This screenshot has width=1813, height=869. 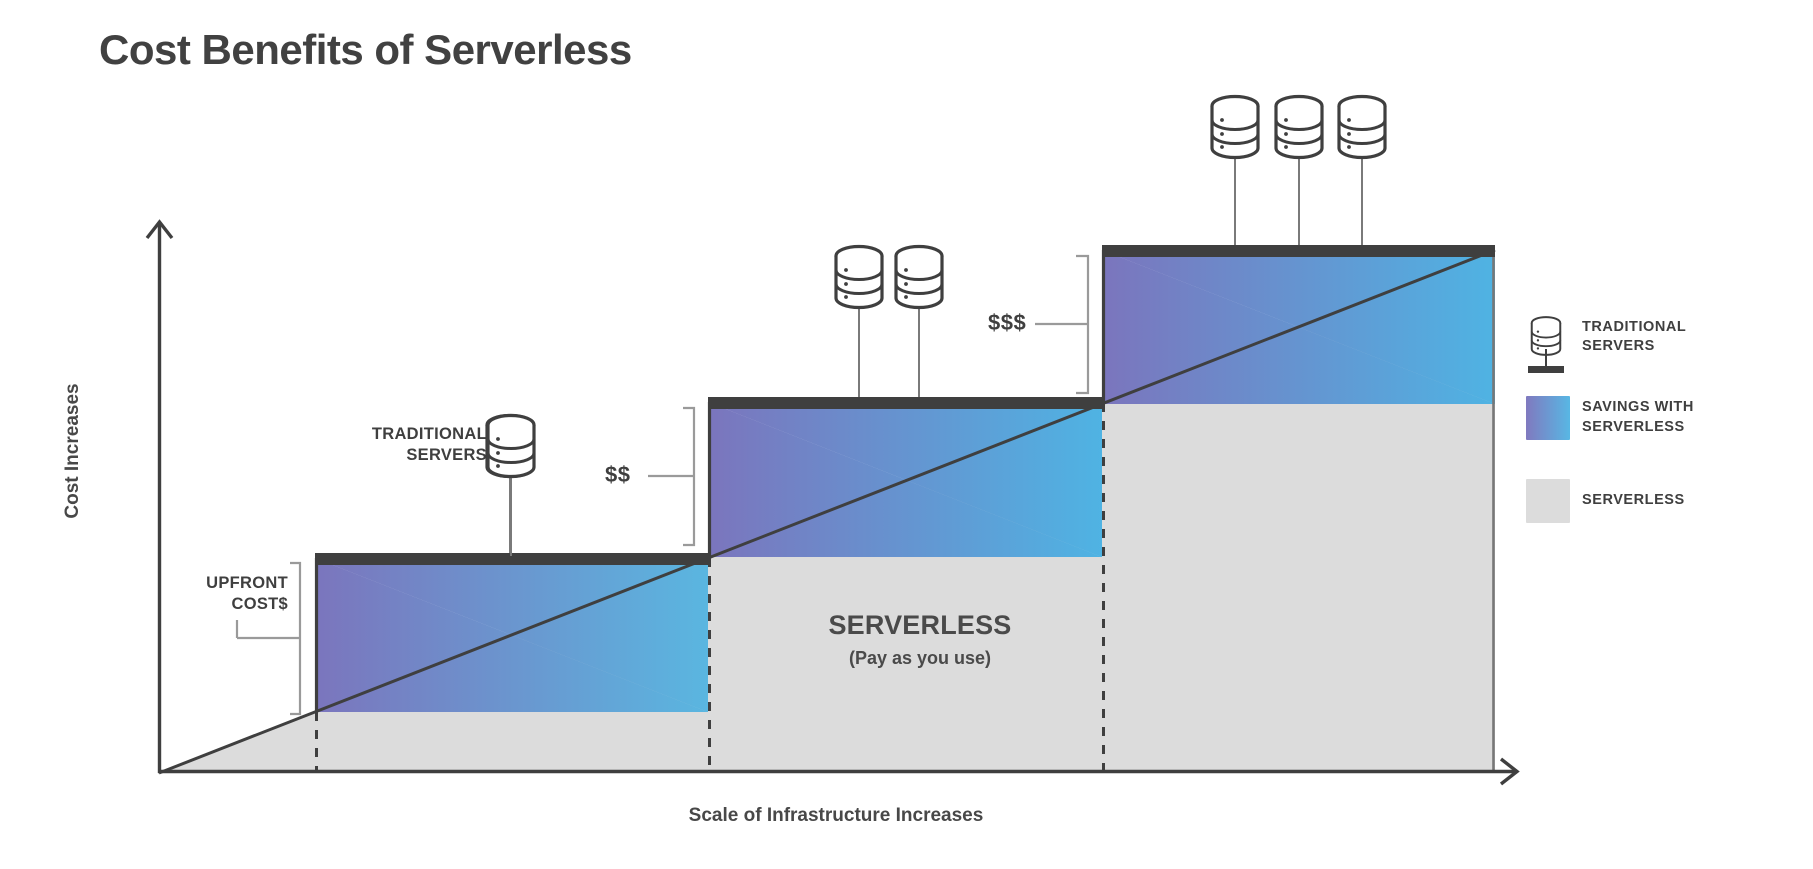 I want to click on tier3-cost-bracket, so click(x=1062, y=324).